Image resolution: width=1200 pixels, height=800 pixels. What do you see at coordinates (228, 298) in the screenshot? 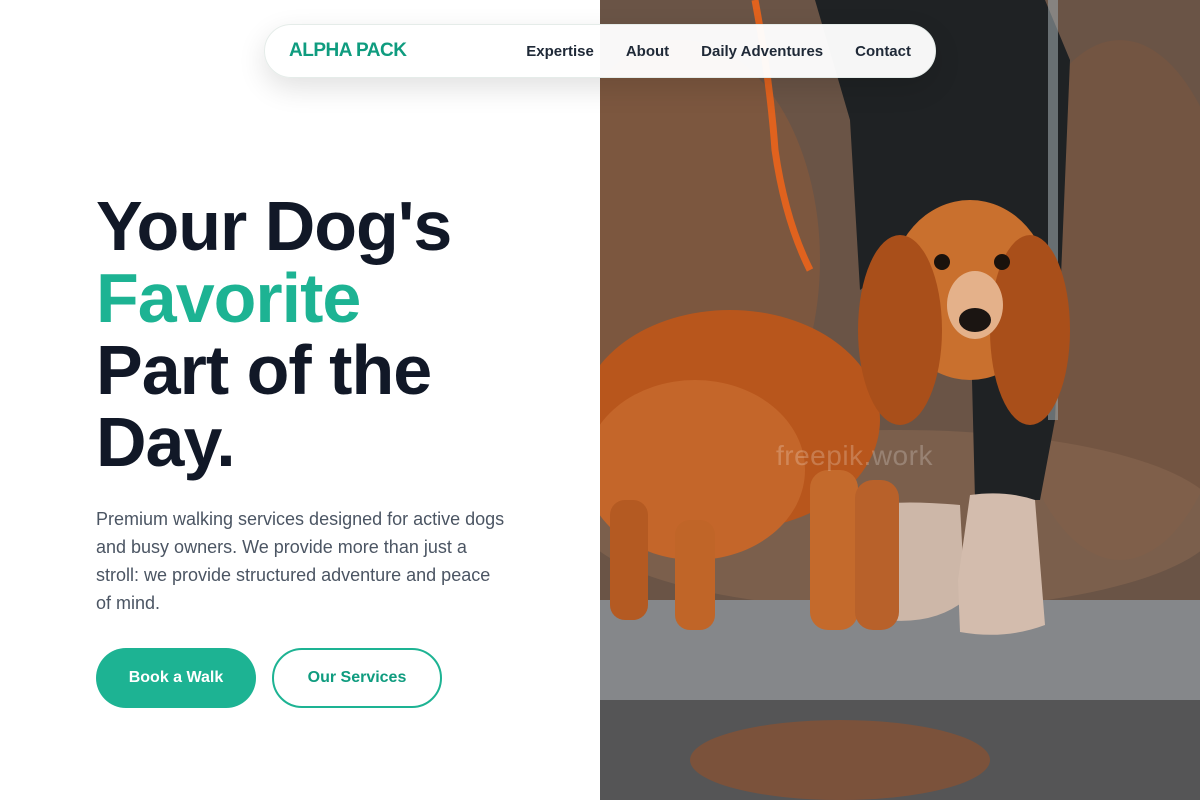
I see `headline-accent: Favorite` at bounding box center [228, 298].